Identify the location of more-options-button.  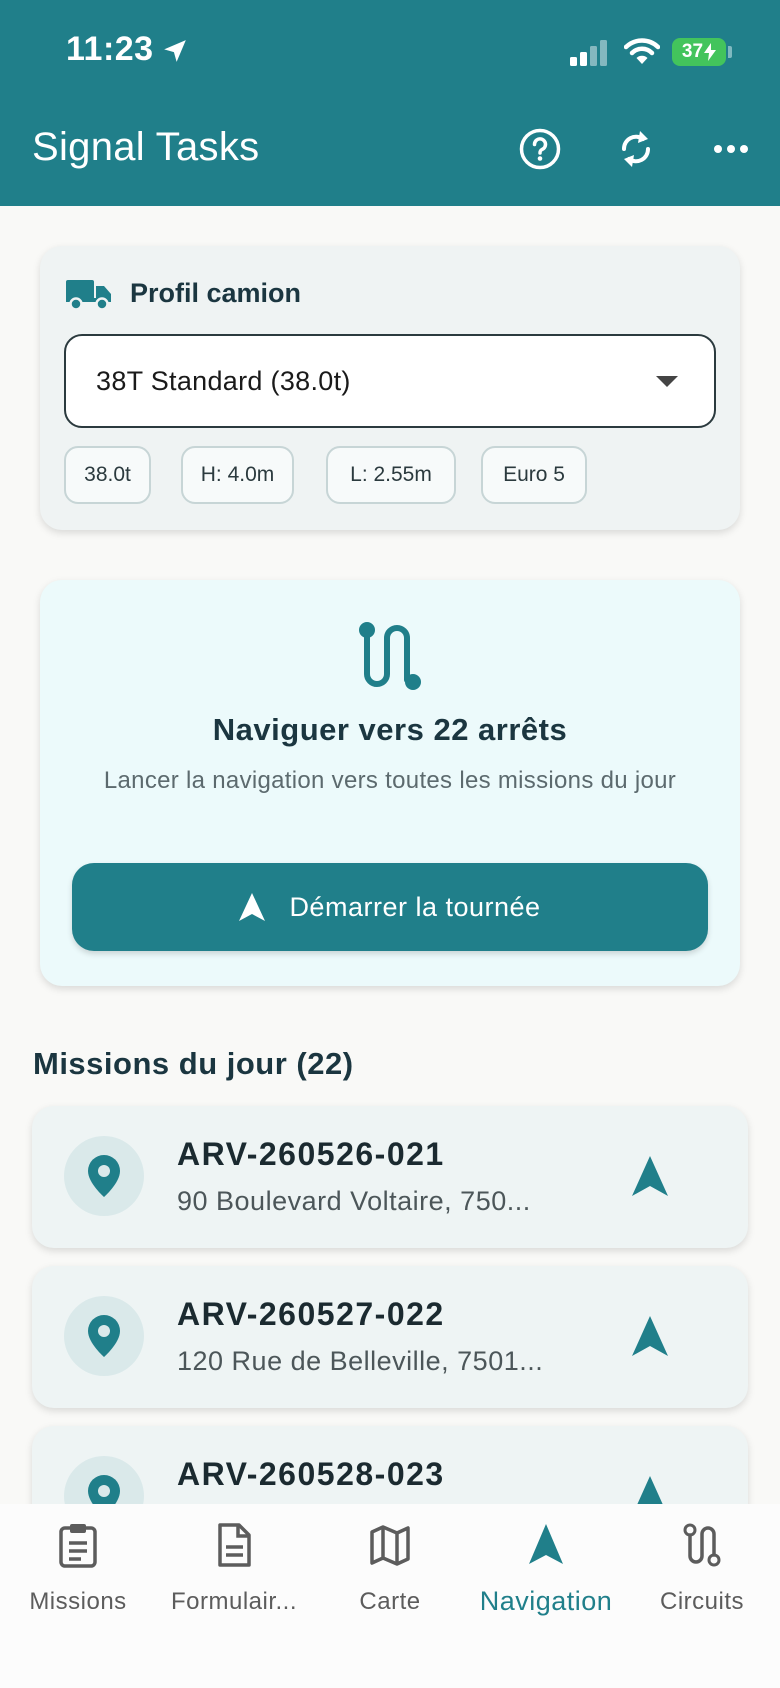
(731, 149).